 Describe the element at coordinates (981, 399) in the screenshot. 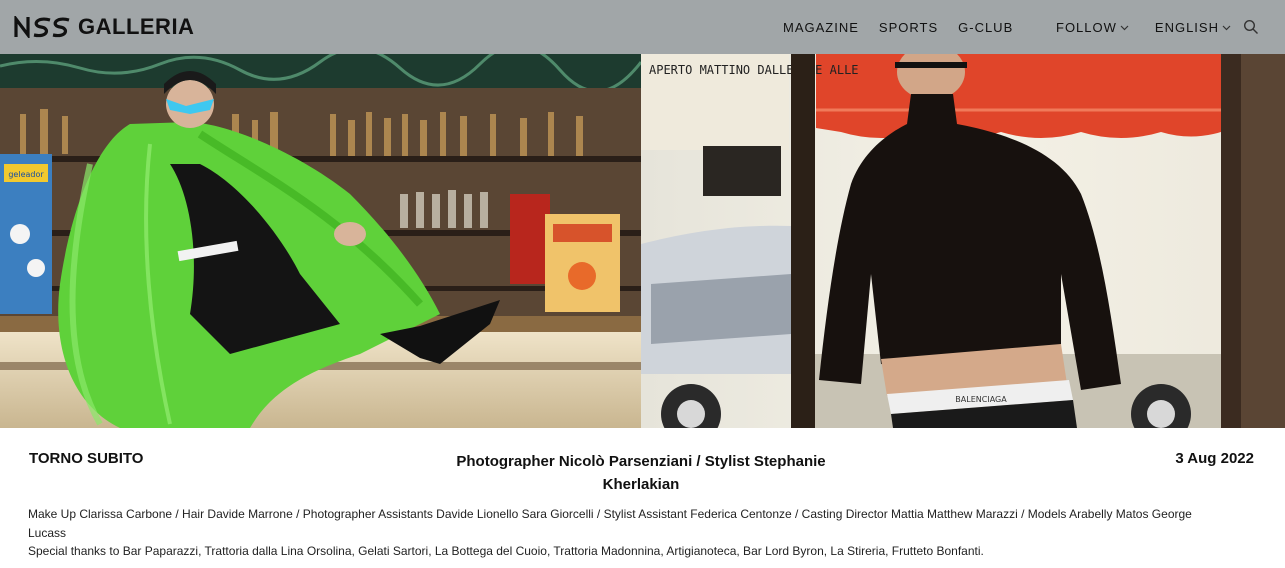

I see `waistband-label: BALENCIAGA` at that location.